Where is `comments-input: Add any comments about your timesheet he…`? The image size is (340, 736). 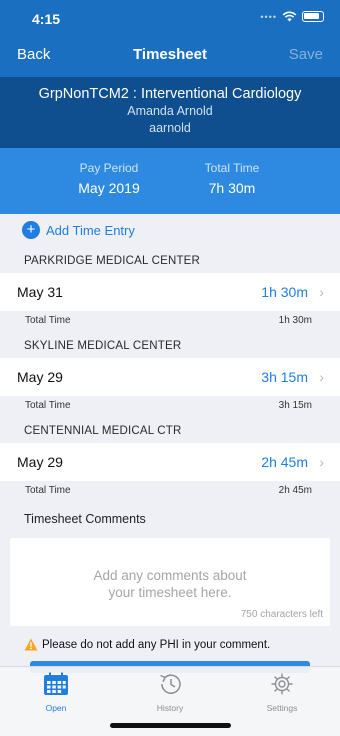
comments-input: Add any comments about your timesheet he… is located at coordinates (170, 582).